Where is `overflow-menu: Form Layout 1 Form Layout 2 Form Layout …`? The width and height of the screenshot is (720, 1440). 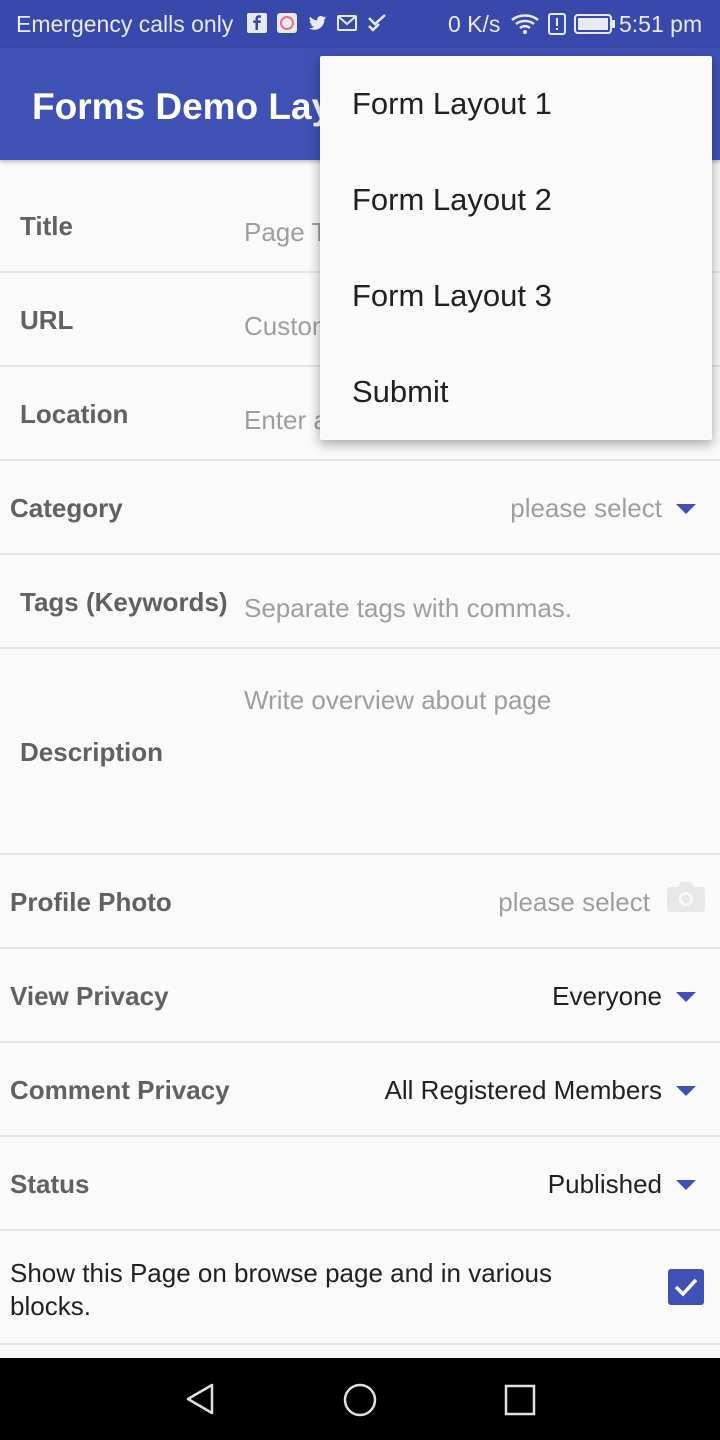 overflow-menu: Form Layout 1 Form Layout 2 Form Layout … is located at coordinates (516, 248).